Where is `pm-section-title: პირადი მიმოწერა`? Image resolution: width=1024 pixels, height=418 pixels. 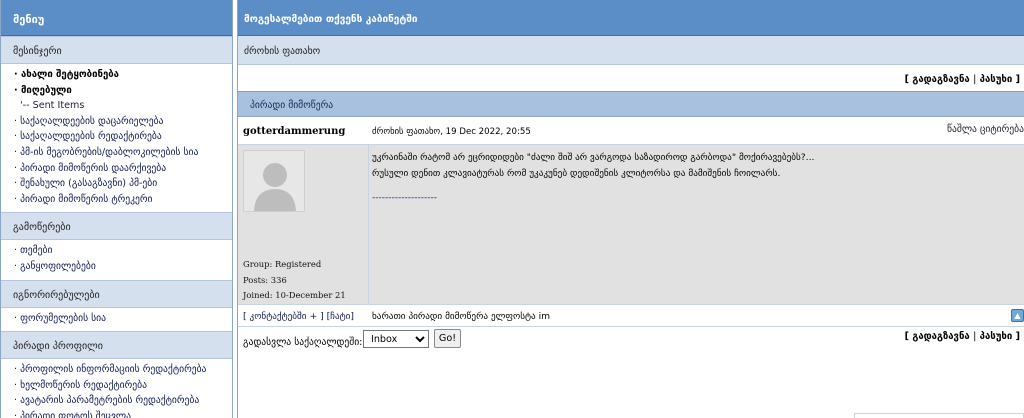 pm-section-title: პირადი მიმოწერა is located at coordinates (631, 104).